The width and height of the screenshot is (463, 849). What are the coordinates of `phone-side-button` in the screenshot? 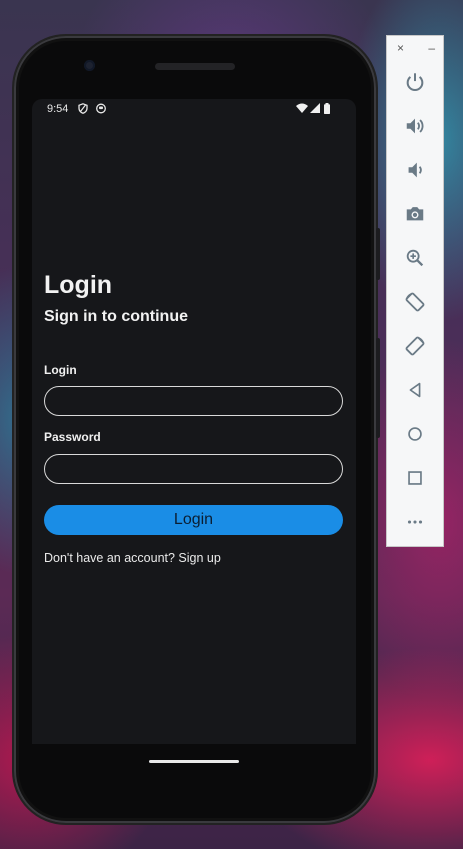 It's located at (378, 254).